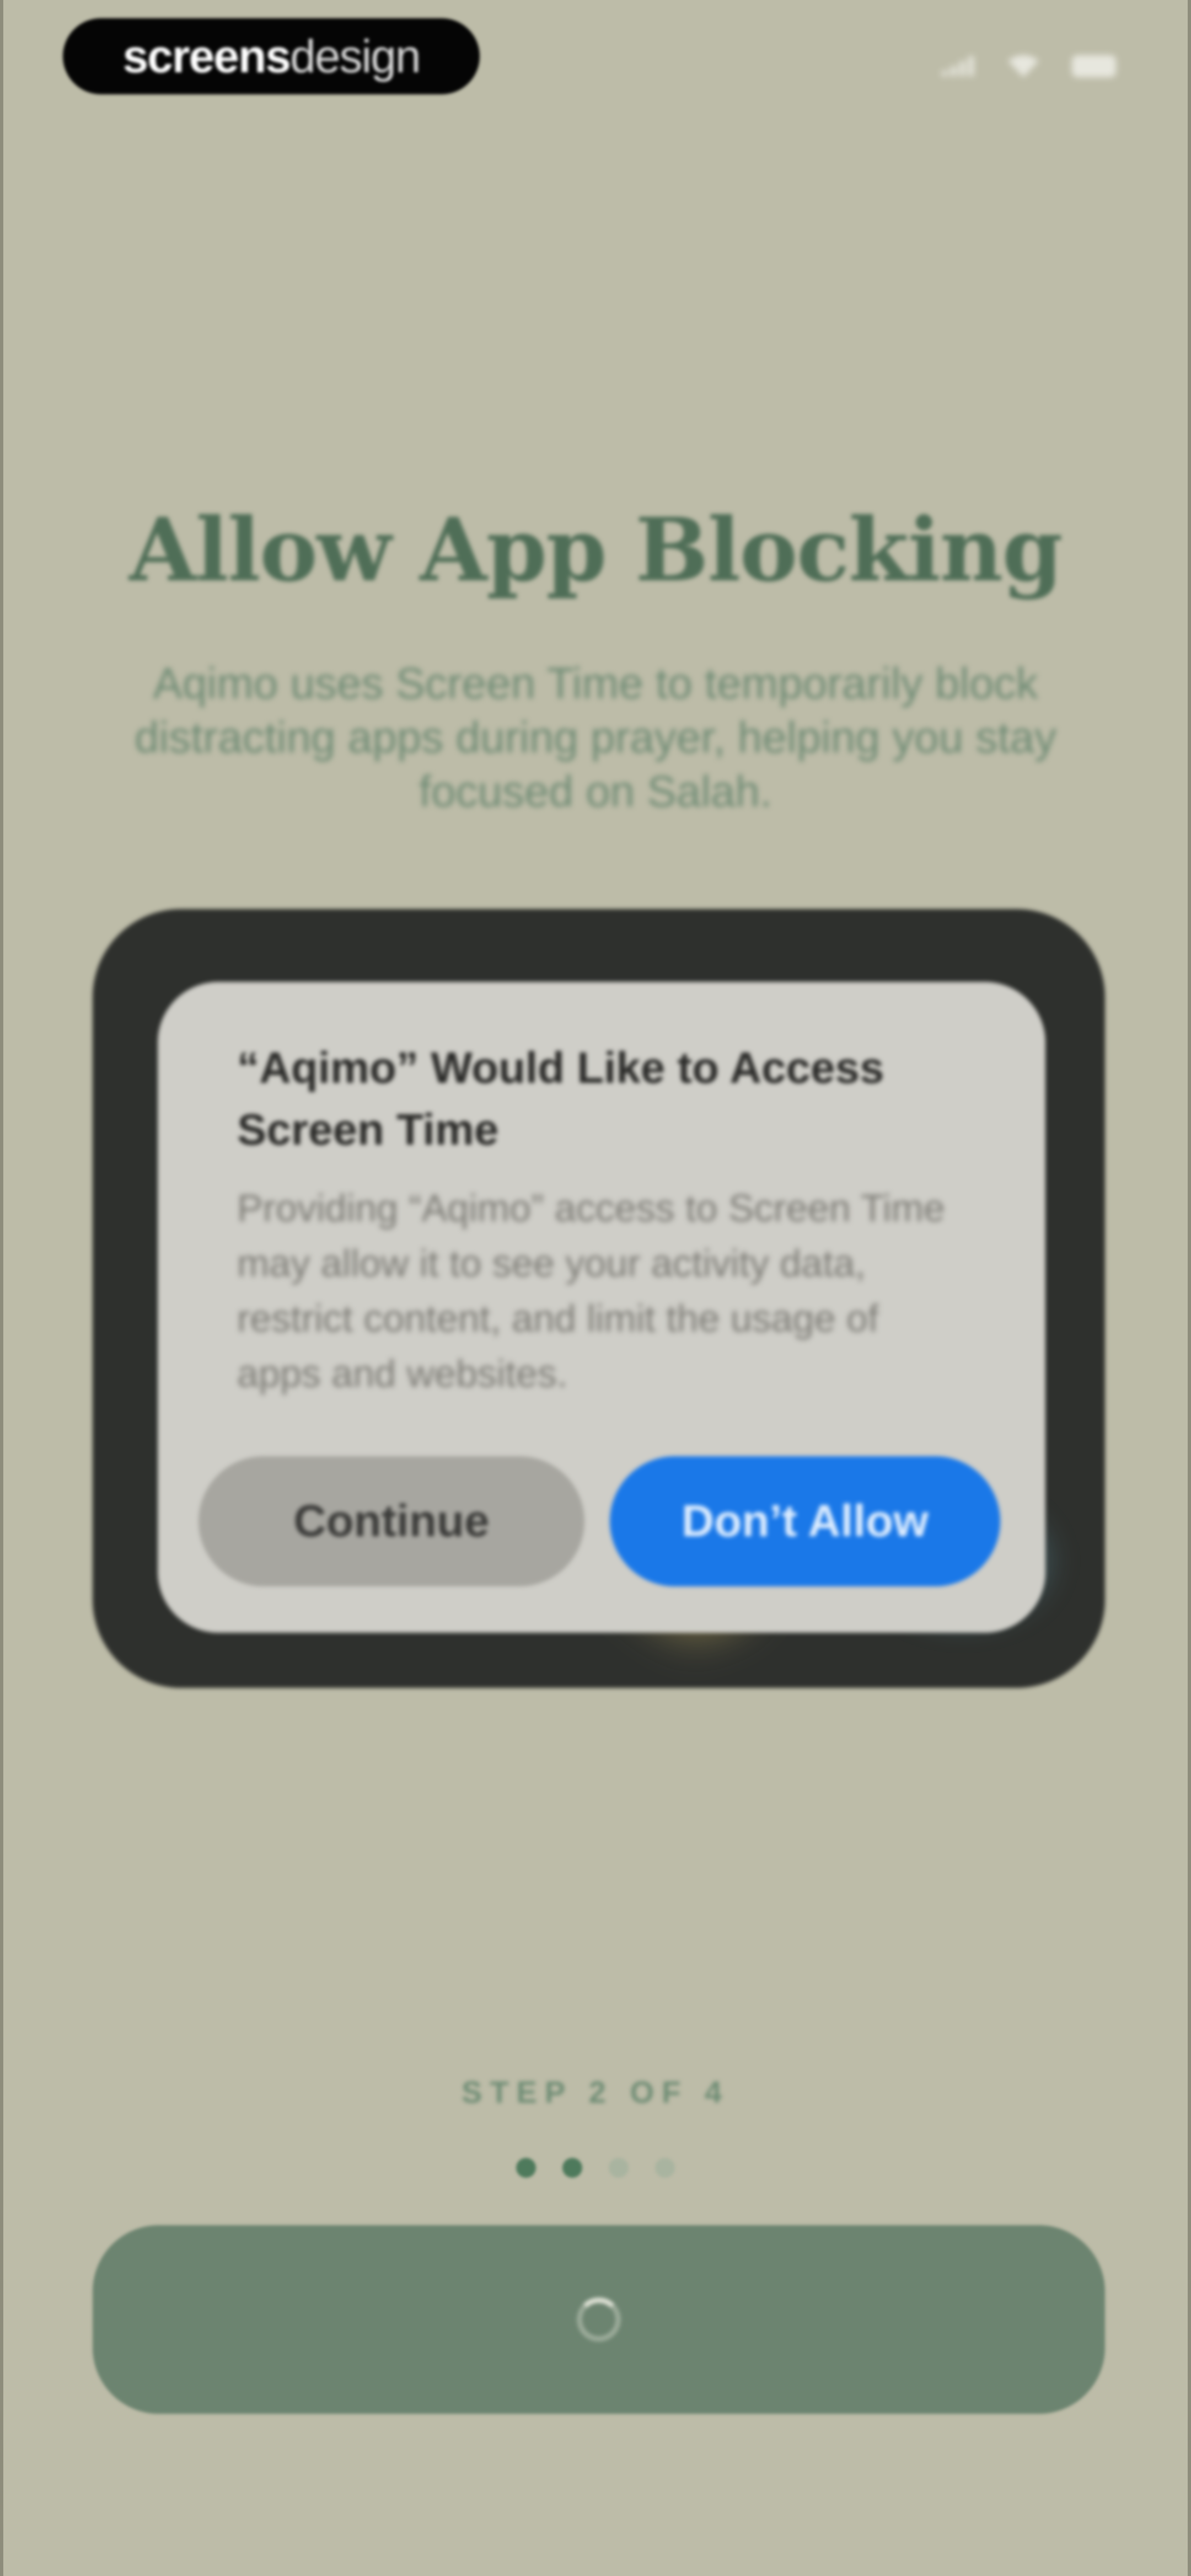 The width and height of the screenshot is (1191, 2576). What do you see at coordinates (1094, 66) in the screenshot?
I see `battery-icon` at bounding box center [1094, 66].